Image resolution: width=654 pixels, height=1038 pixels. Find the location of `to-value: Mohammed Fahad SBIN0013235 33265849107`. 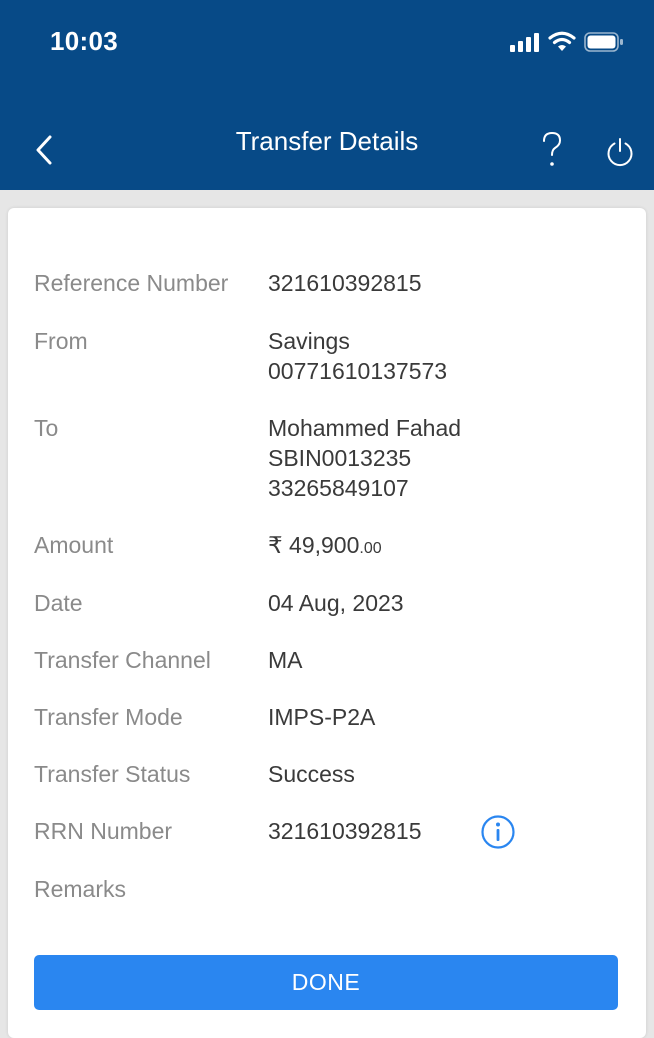

to-value: Mohammed Fahad SBIN0013235 33265849107 is located at coordinates (364, 458).